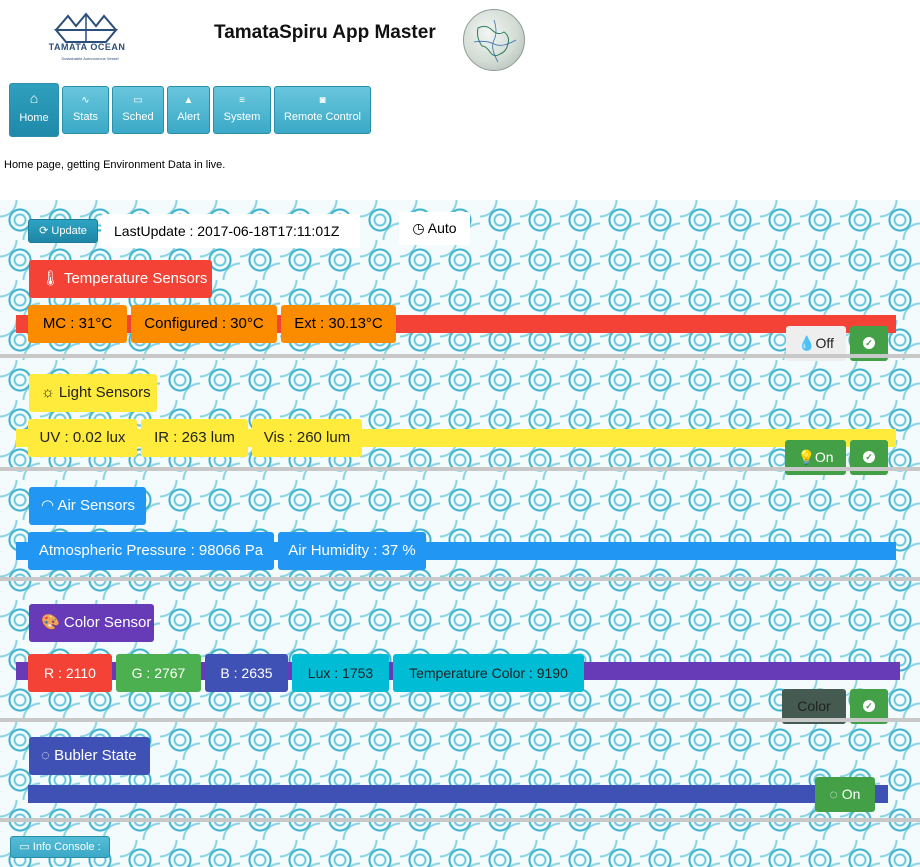 Image resolution: width=920 pixels, height=867 pixels. I want to click on color-lux: Lux : 1753, so click(340, 673).